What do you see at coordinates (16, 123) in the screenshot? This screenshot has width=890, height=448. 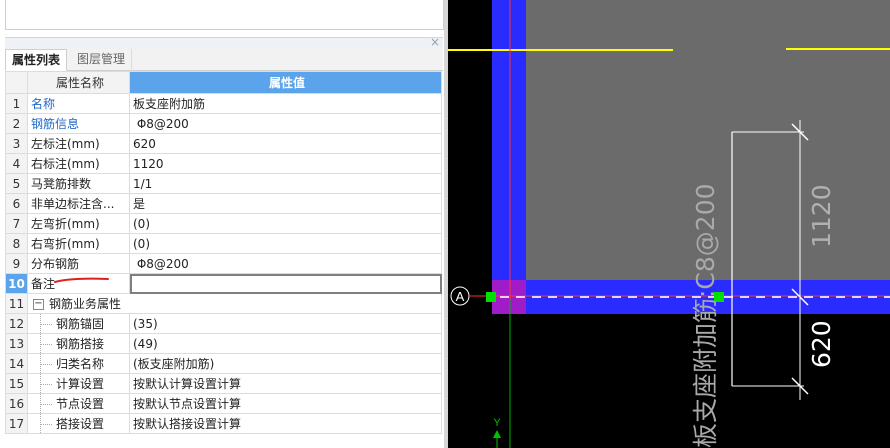 I see `row-number: 2` at bounding box center [16, 123].